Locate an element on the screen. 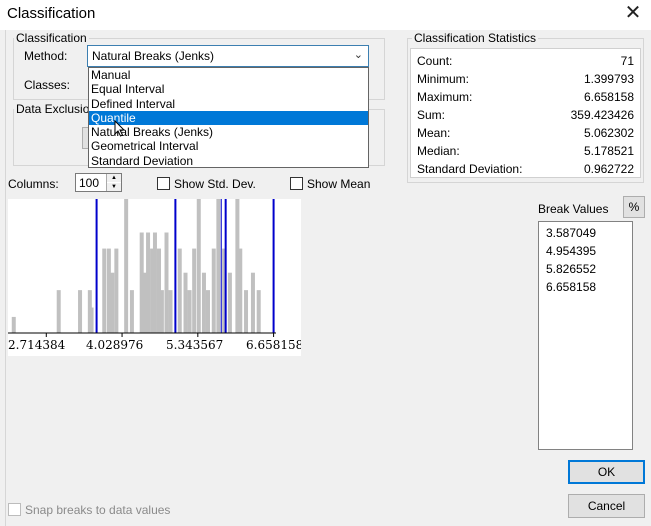 This screenshot has width=651, height=526. method-option-highlighted: Quantile is located at coordinates (228, 118).